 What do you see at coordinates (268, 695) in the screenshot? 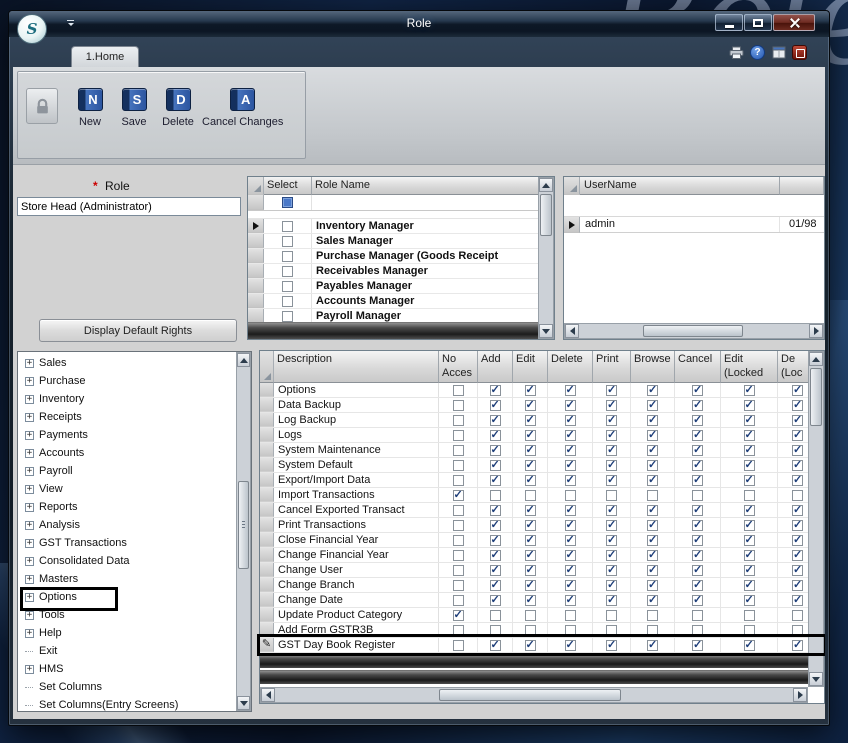
I see `scroll-left-button` at bounding box center [268, 695].